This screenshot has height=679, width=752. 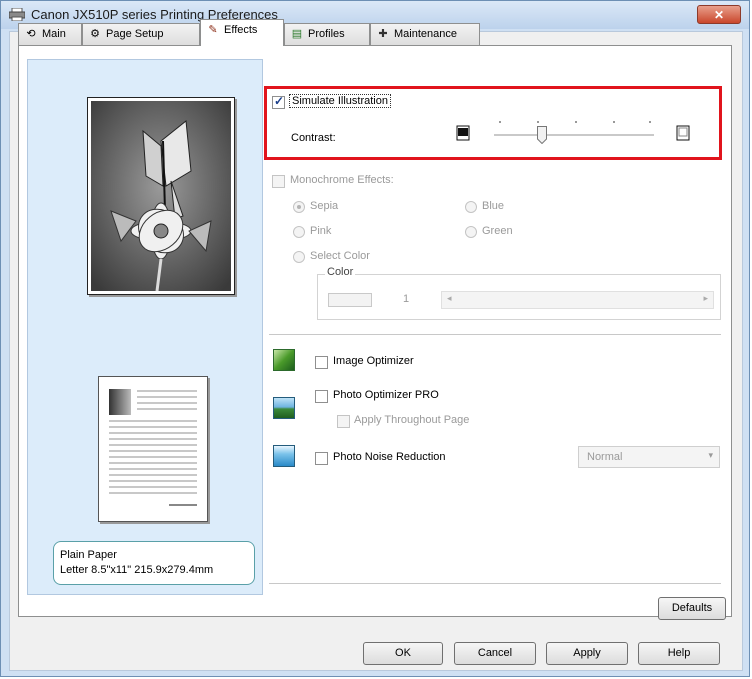 I want to click on page-layout-preview, so click(x=153, y=449).